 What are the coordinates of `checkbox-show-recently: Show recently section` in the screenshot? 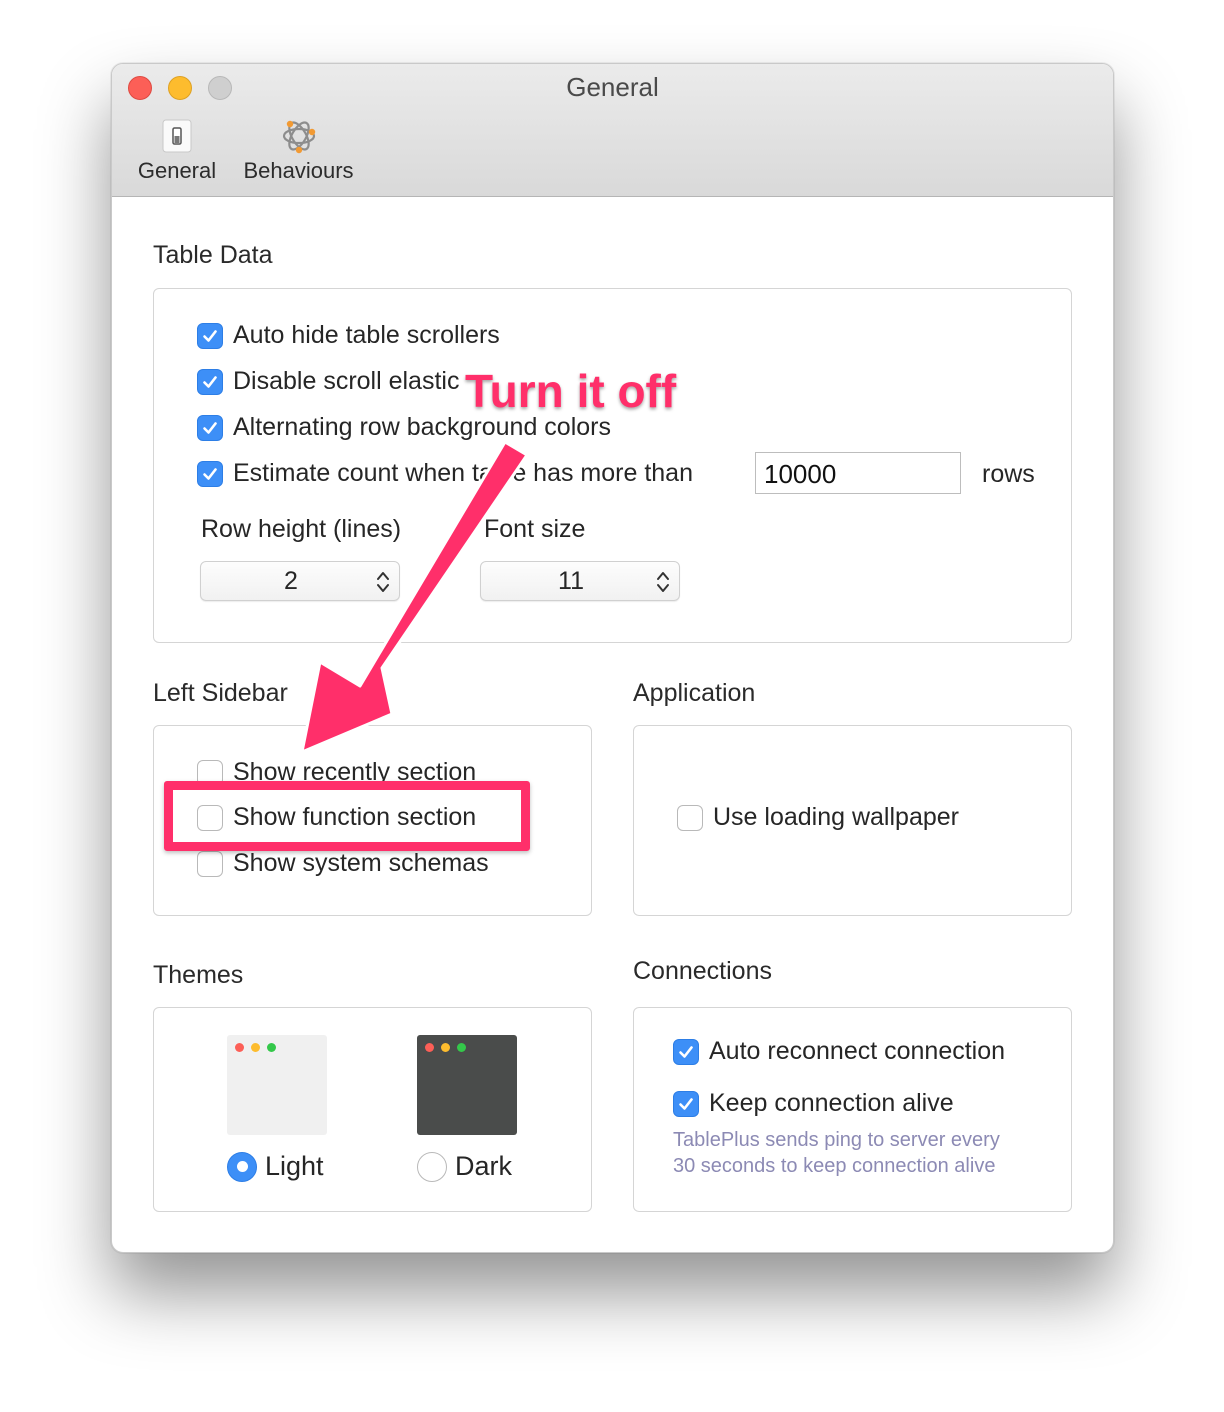 It's located at (336, 772).